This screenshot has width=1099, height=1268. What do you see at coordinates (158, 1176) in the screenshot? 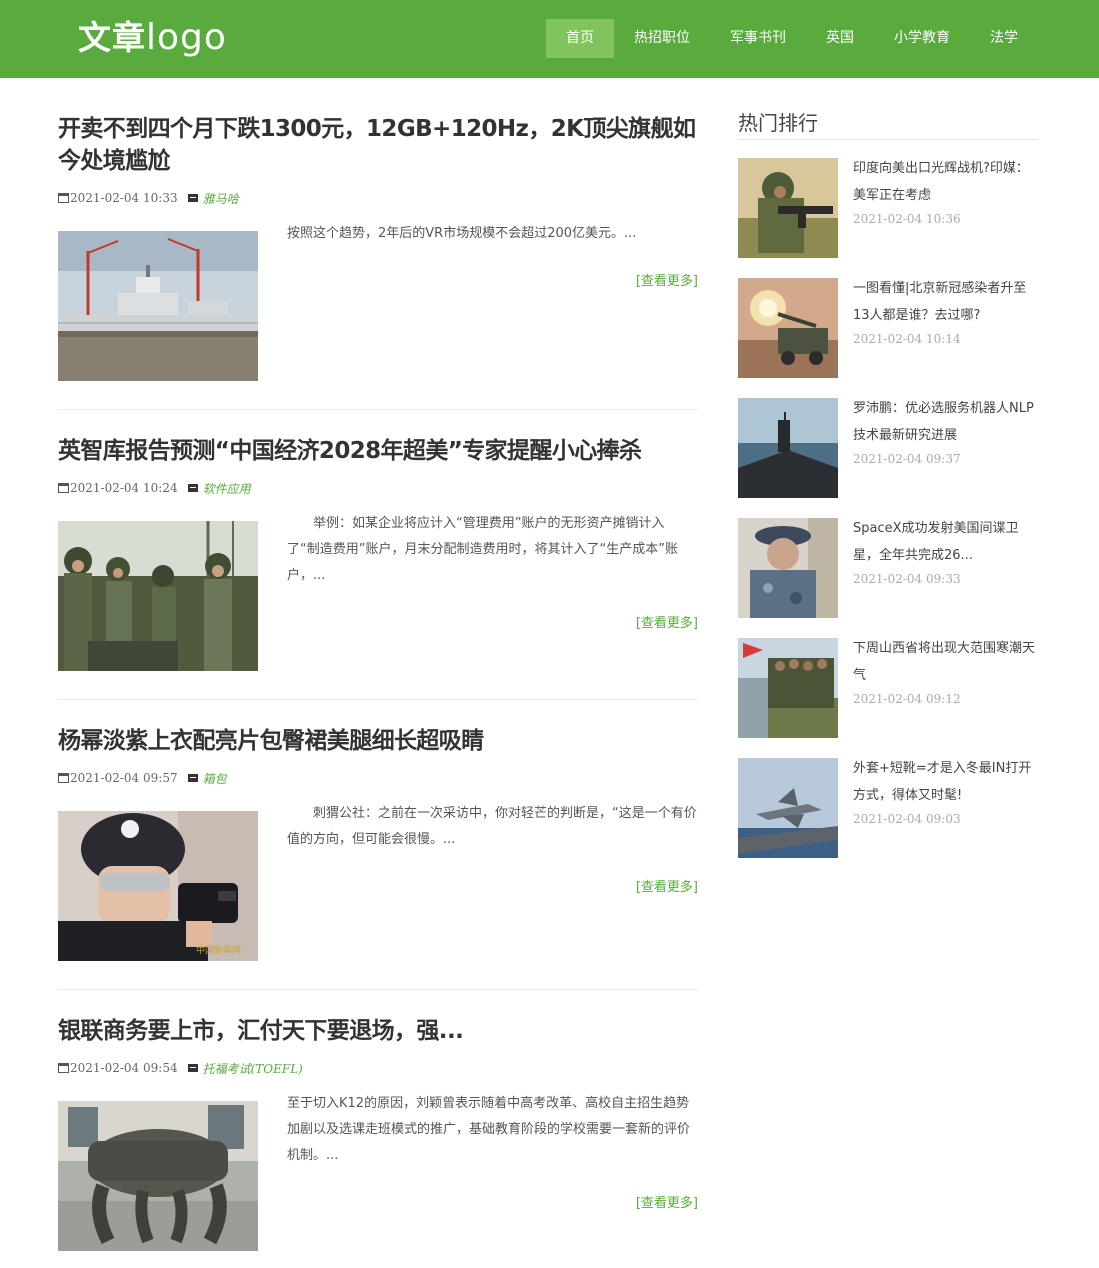
I see `robot-dog-image` at bounding box center [158, 1176].